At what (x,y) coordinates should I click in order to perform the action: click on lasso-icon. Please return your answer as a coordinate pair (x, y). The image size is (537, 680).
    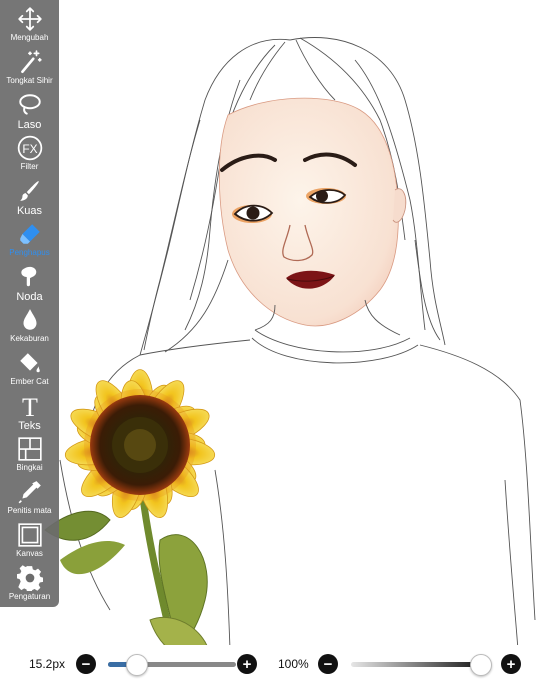
    Looking at the image, I should click on (30, 105).